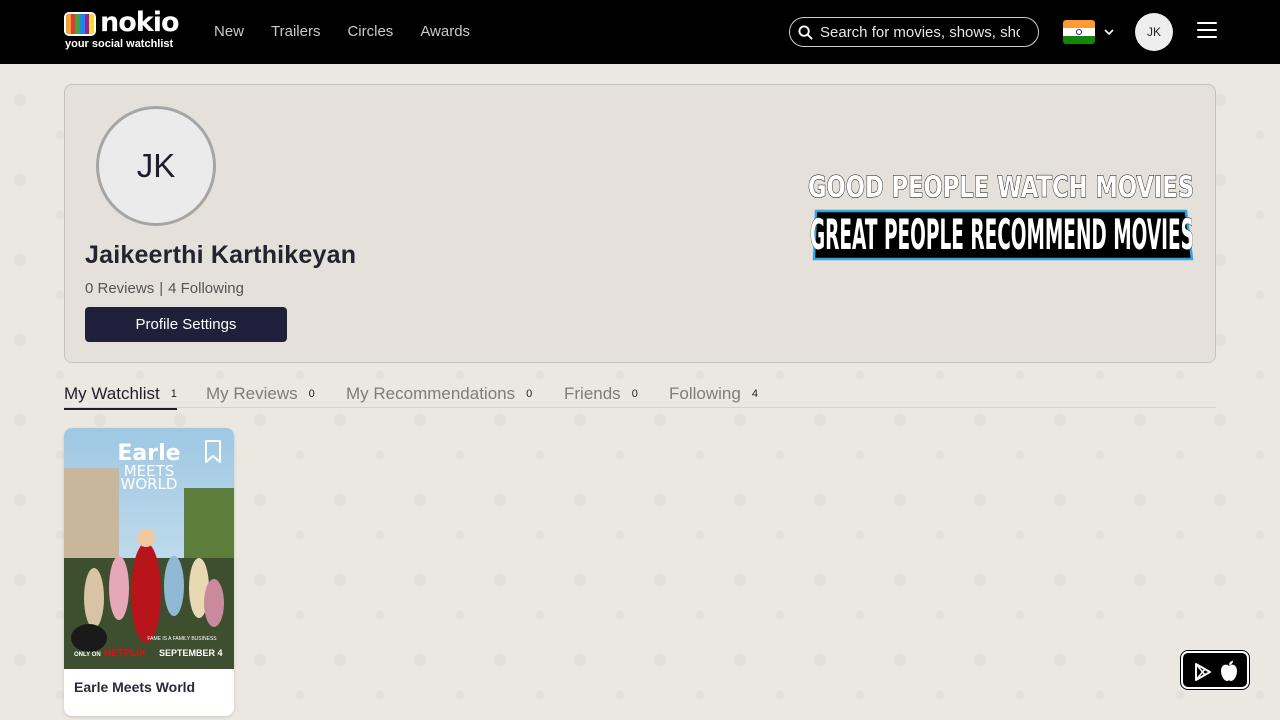 This screenshot has width=1280, height=720. What do you see at coordinates (182, 639) in the screenshot?
I see `poster-tagline: FAME IS A FAMILY BUSINESS` at bounding box center [182, 639].